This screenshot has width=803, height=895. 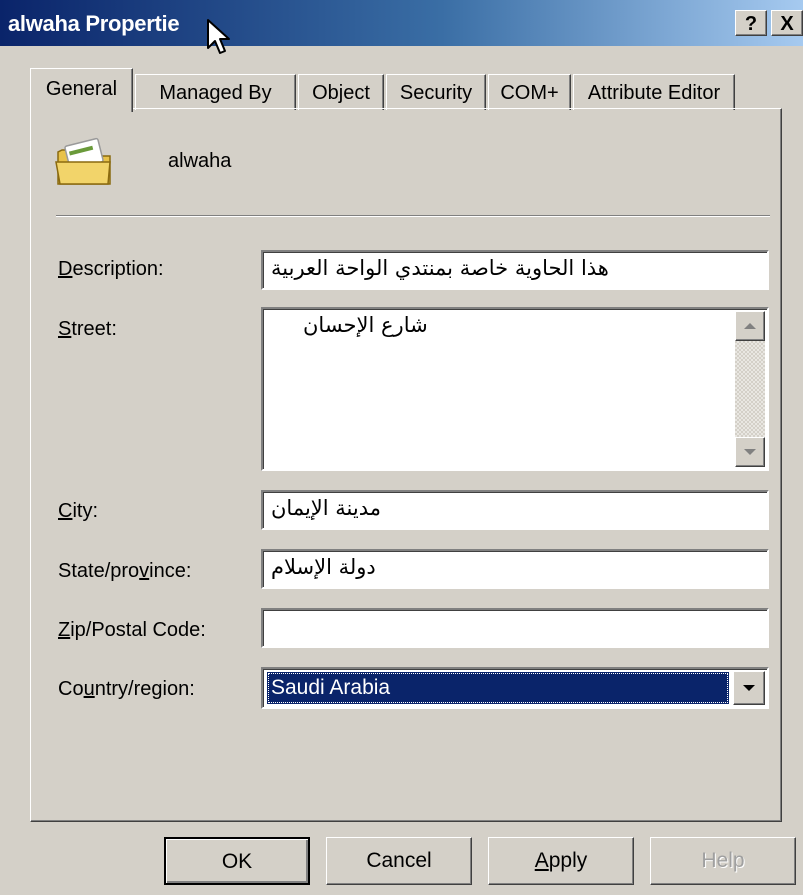 What do you see at coordinates (515, 510) in the screenshot?
I see `city-field: مدينة الإيمان` at bounding box center [515, 510].